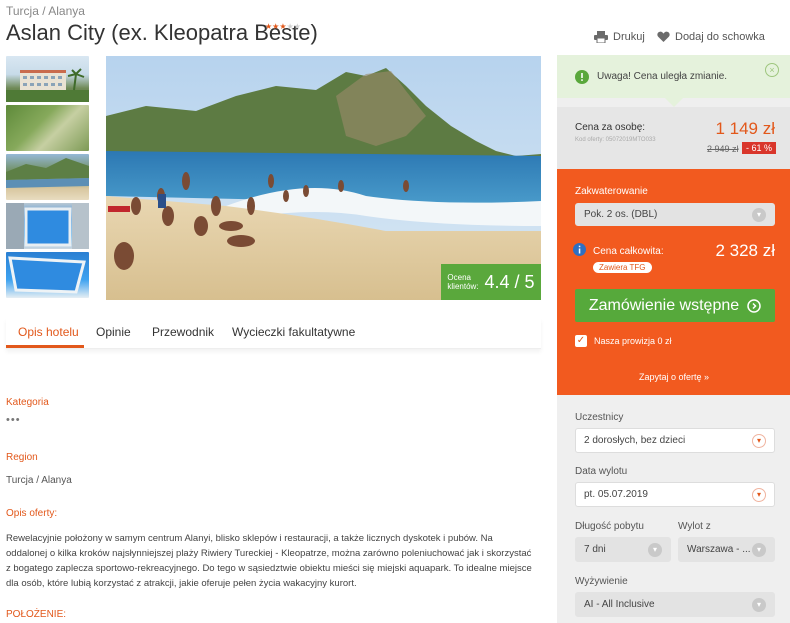 This screenshot has height=623, width=790. Describe the element at coordinates (622, 267) in the screenshot. I see `tfg-badge: Zawiera TFG` at that location.